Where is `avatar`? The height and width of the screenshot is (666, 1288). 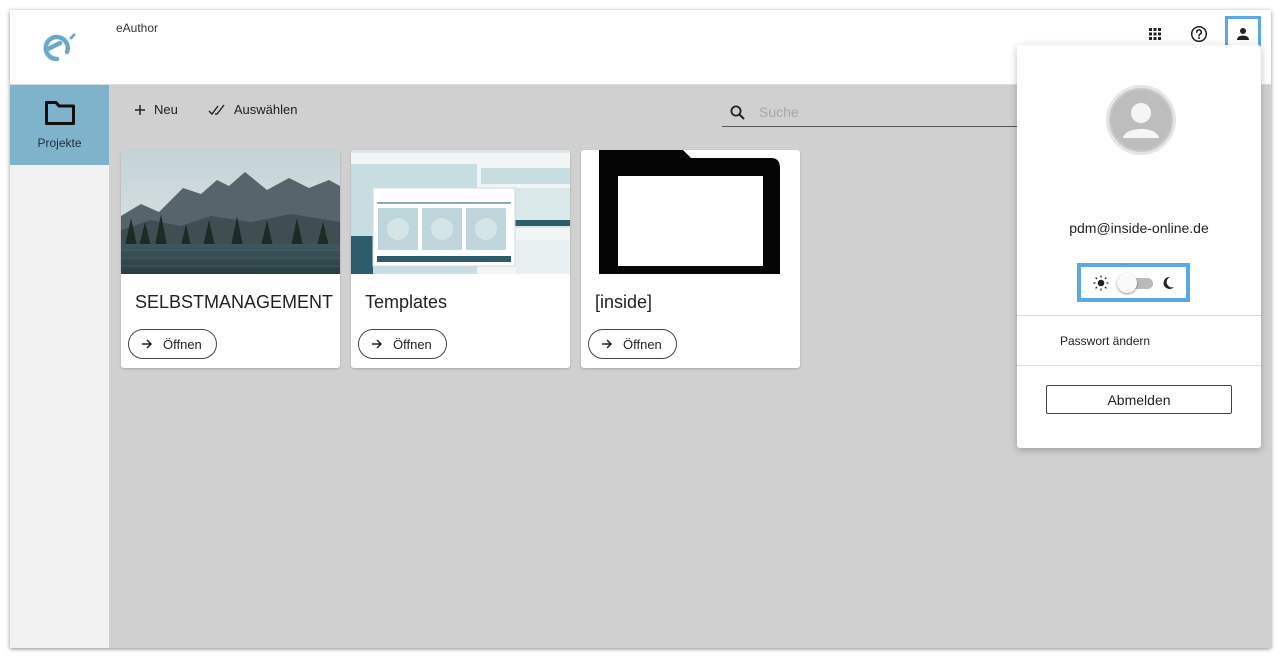
avatar is located at coordinates (1141, 120).